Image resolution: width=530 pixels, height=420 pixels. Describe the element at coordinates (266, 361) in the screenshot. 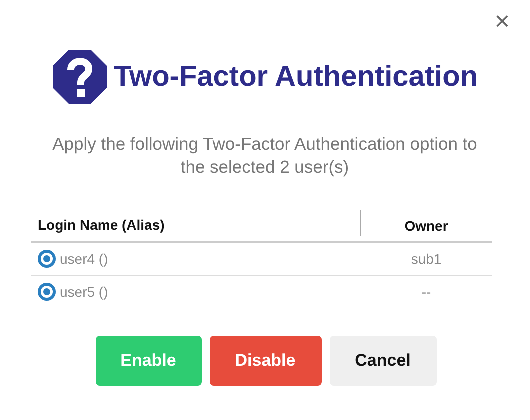

I see `disable-button: Disable` at that location.